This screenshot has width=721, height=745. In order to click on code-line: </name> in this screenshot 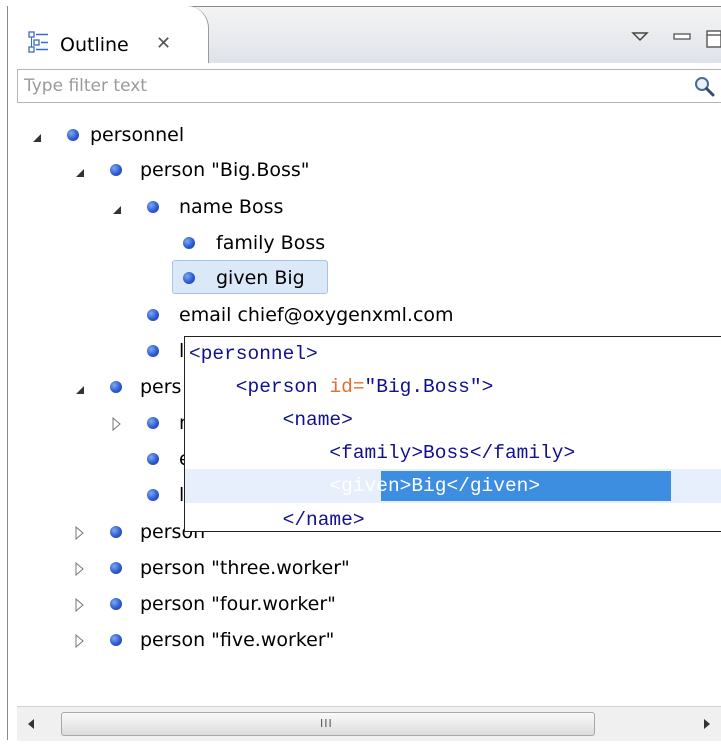, I will do `click(277, 520)`.